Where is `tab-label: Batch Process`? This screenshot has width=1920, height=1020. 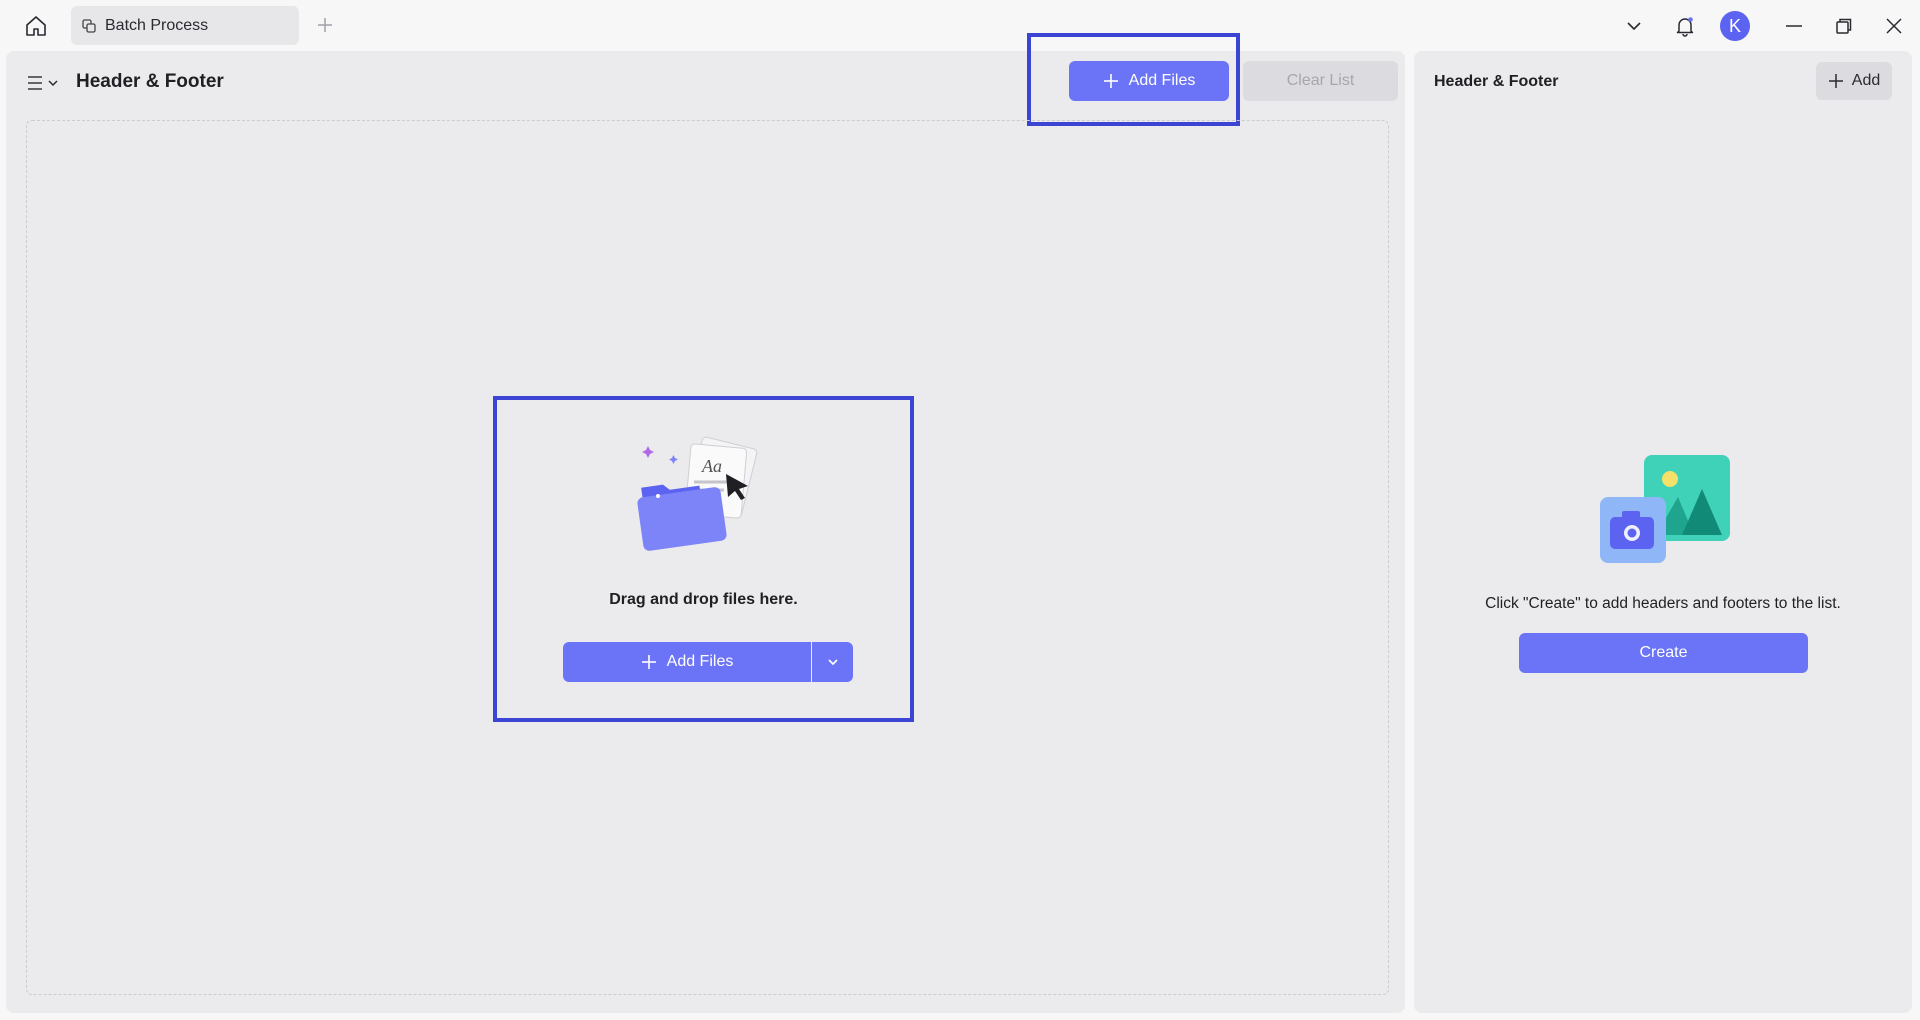
tab-label: Batch Process is located at coordinates (157, 25).